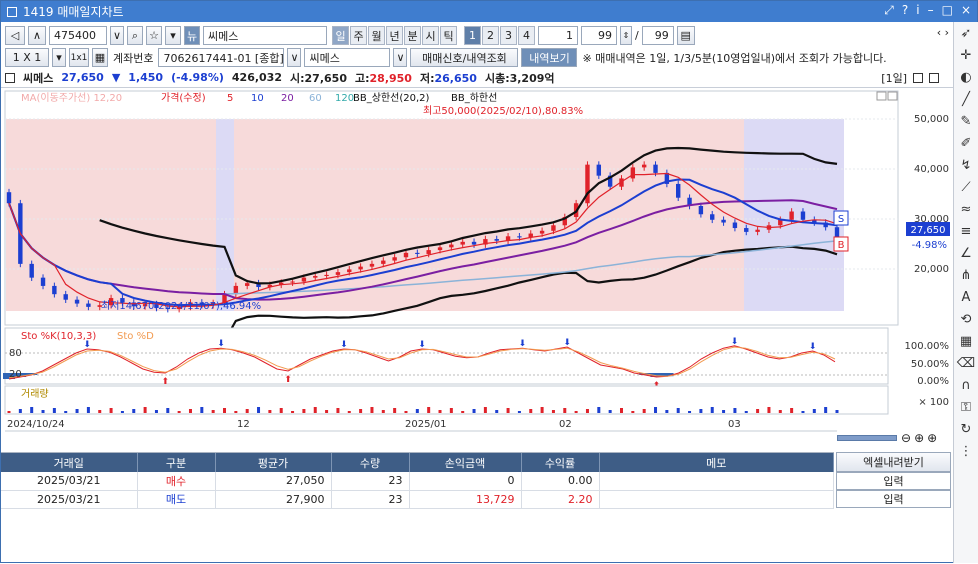 The height and width of the screenshot is (564, 978). I want to click on layout-1x1-button: 1 X 1, so click(27, 57).